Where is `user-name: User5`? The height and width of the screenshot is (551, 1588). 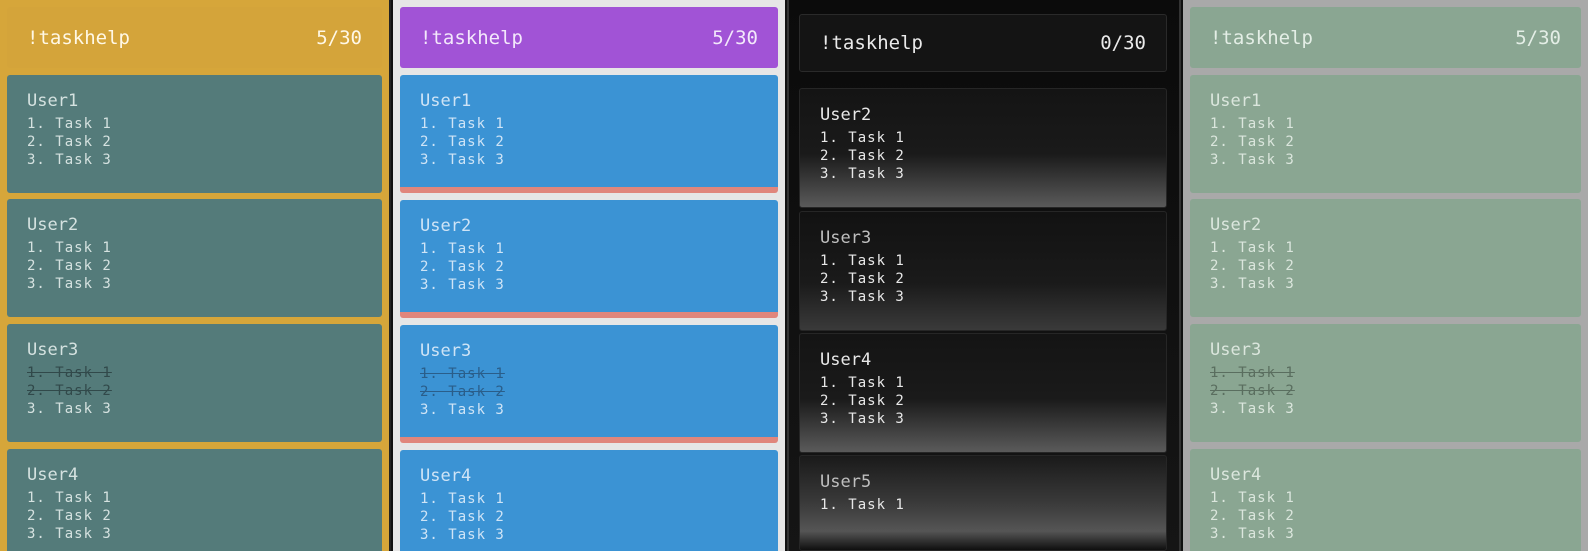
user-name: User5 is located at coordinates (846, 482).